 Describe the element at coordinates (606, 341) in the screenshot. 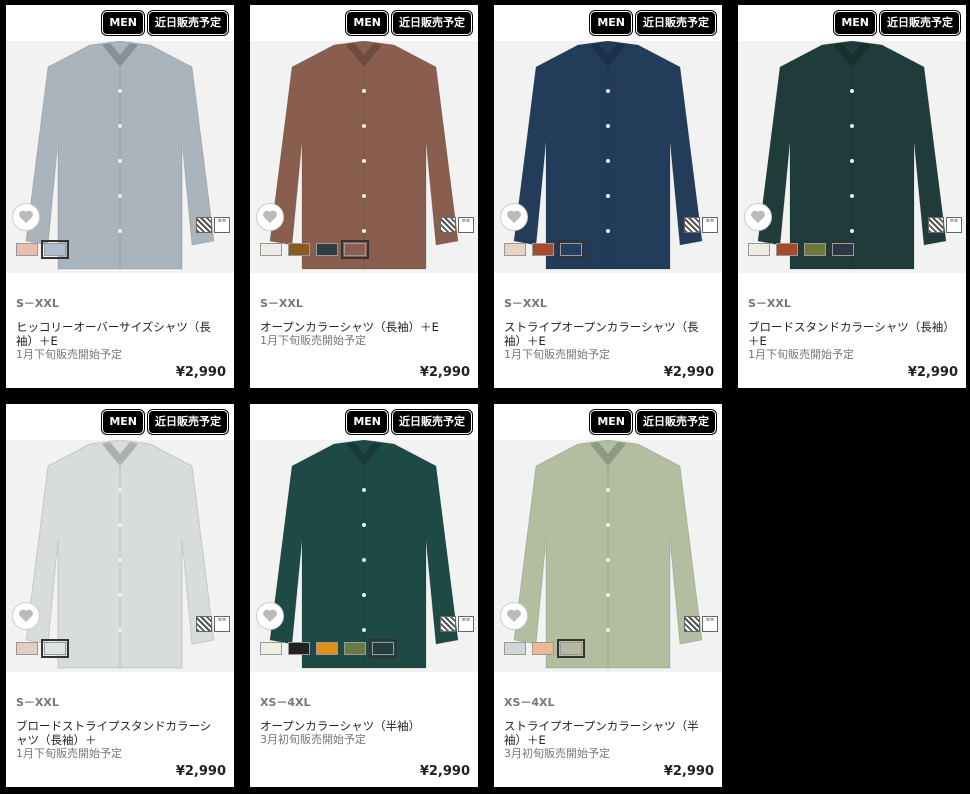

I see `product-name: ストライプオープンカラーシャツ（長袖）＋E 1月下旬販売開始予定` at that location.